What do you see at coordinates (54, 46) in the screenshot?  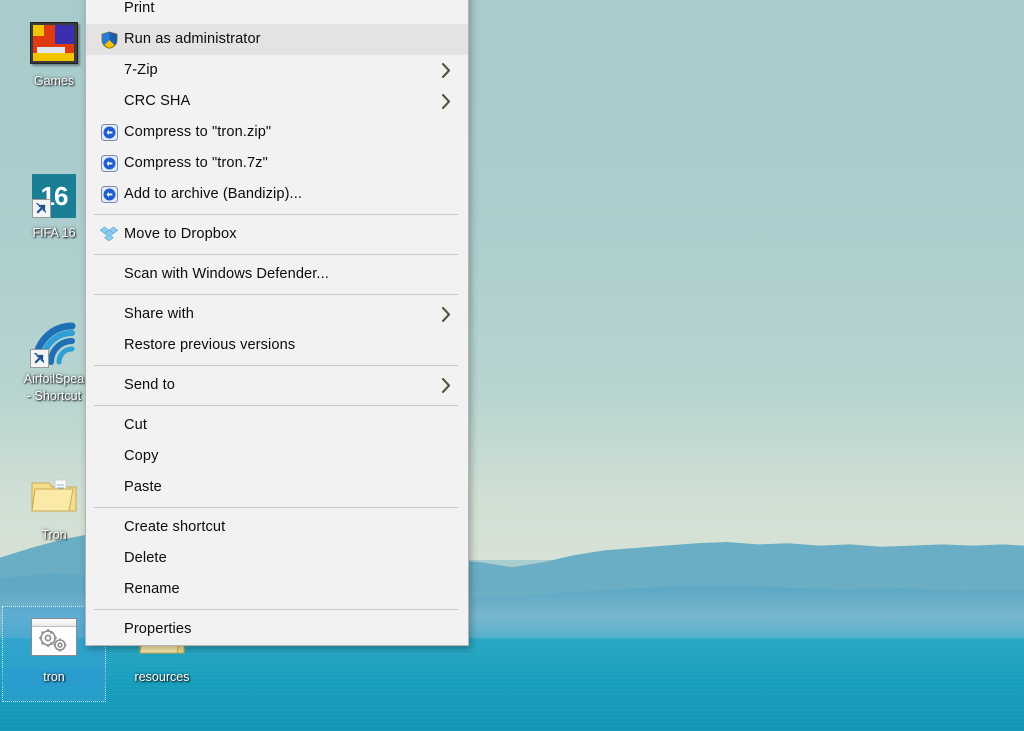 I see `games-tiles-icon` at bounding box center [54, 46].